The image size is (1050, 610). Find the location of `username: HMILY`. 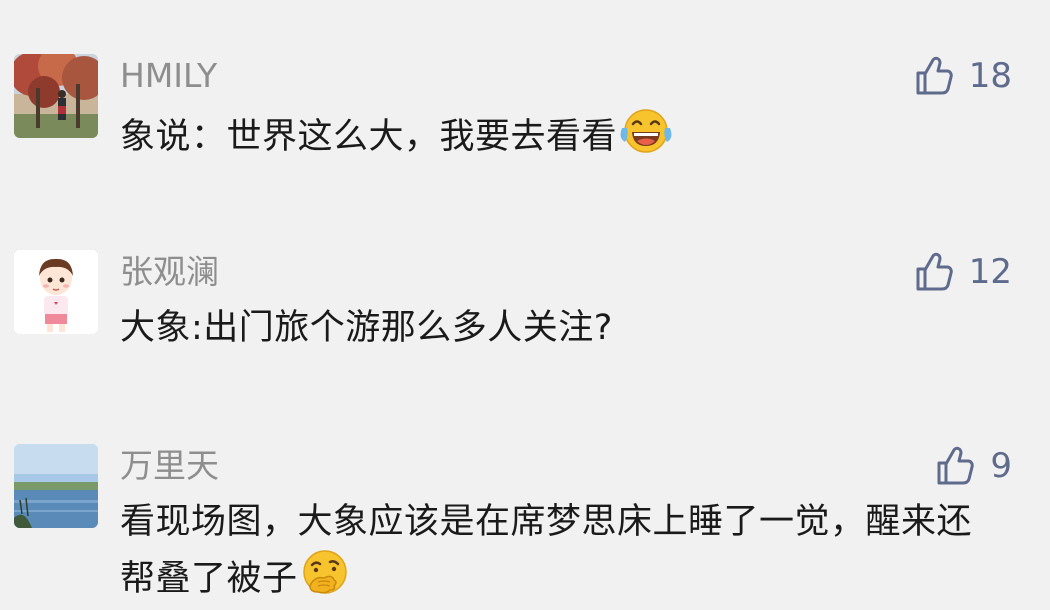

username: HMILY is located at coordinates (168, 76).